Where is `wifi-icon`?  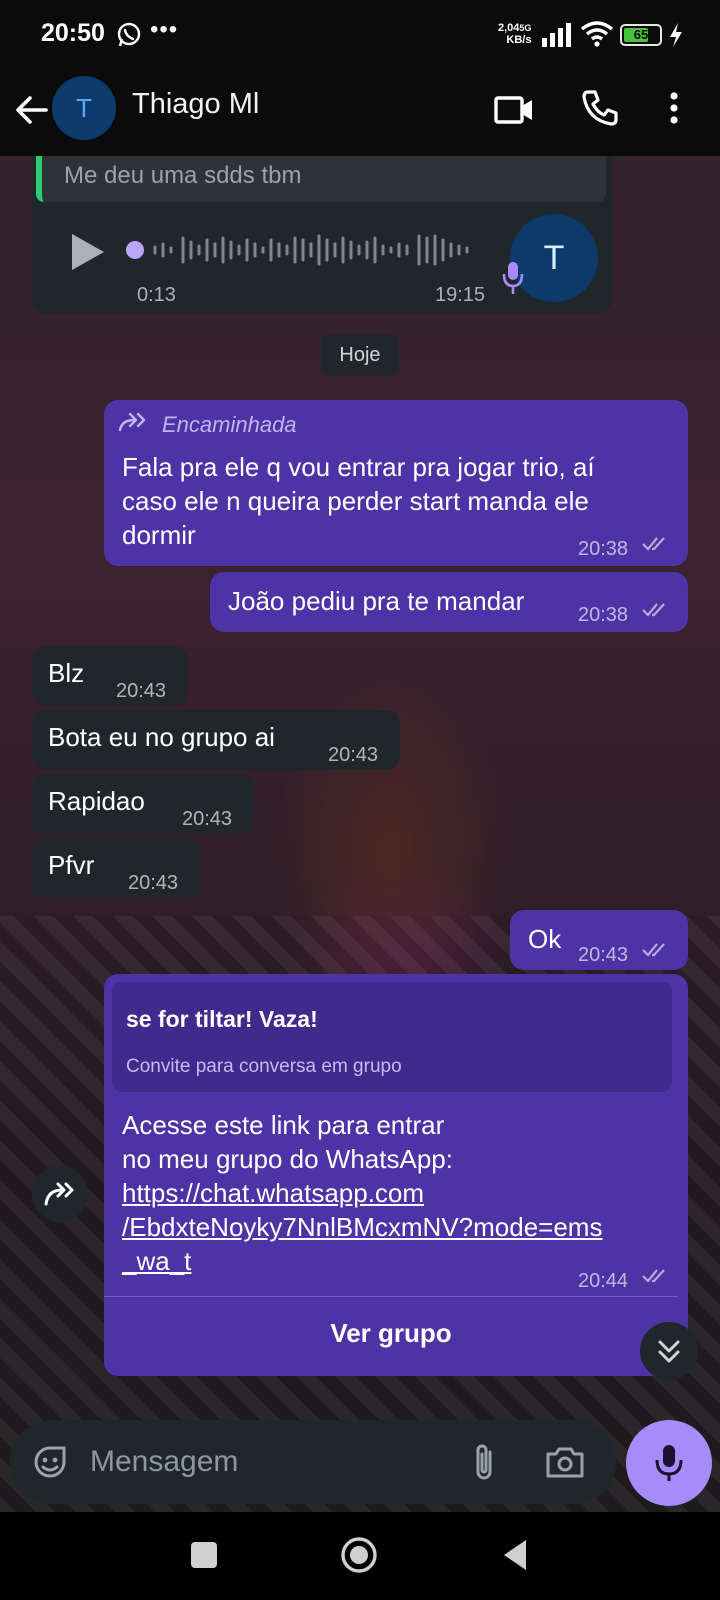
wifi-icon is located at coordinates (597, 34).